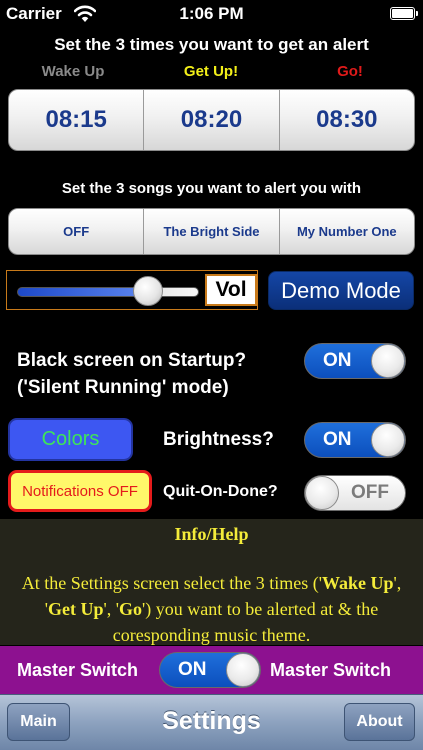 This screenshot has height=750, width=423. What do you see at coordinates (337, 439) in the screenshot?
I see `brightness-switch-state: ON` at bounding box center [337, 439].